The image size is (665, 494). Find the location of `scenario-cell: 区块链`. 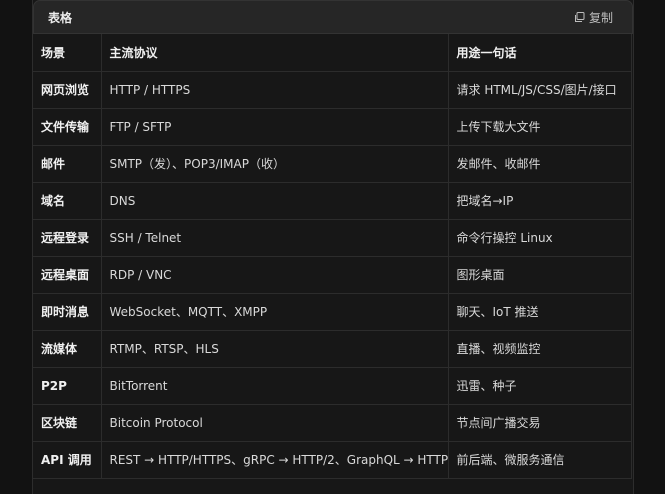

scenario-cell: 区块链 is located at coordinates (67, 423).